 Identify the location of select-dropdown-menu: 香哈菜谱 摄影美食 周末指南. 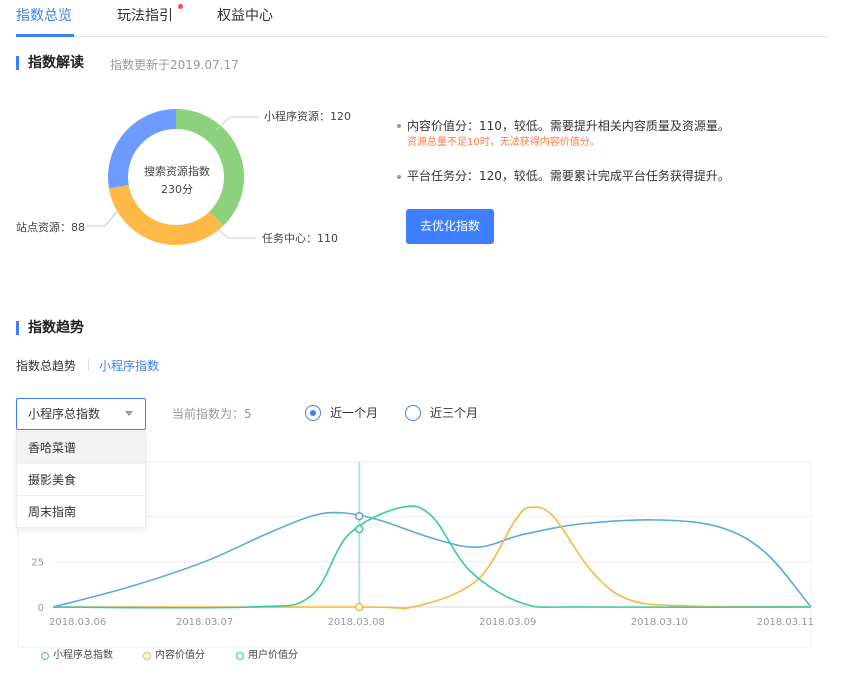
(81, 479).